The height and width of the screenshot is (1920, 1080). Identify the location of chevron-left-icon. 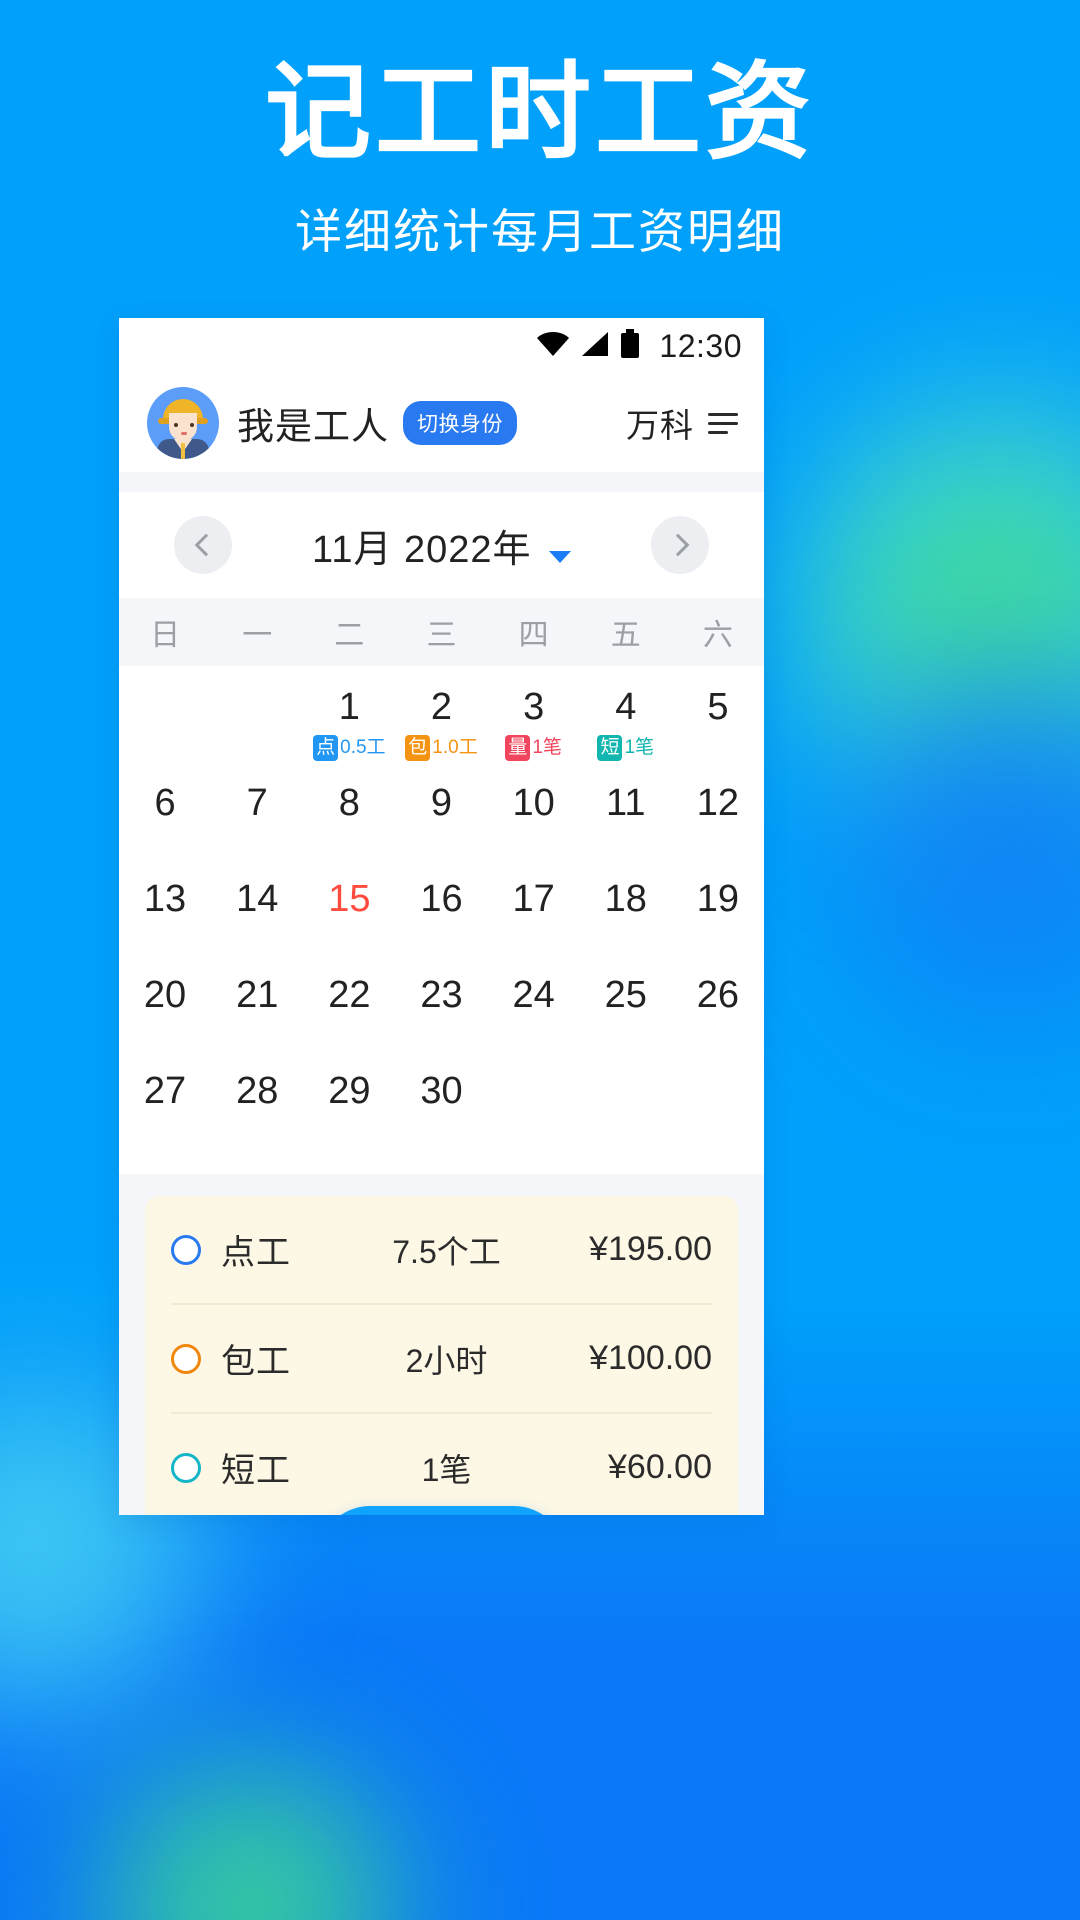
(205, 545).